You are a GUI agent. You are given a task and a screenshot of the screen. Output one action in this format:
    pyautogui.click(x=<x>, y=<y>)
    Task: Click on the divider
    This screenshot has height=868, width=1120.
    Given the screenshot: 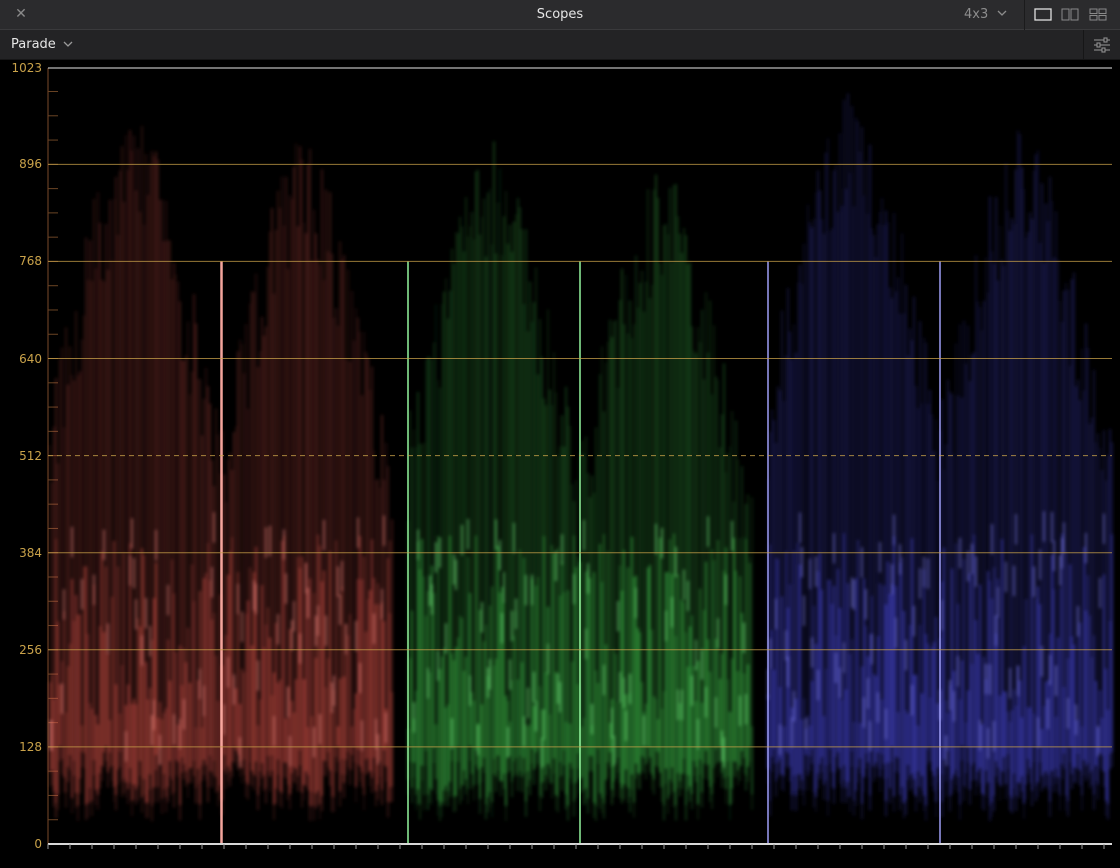 What is the action you would take?
    pyautogui.click(x=1024, y=15)
    